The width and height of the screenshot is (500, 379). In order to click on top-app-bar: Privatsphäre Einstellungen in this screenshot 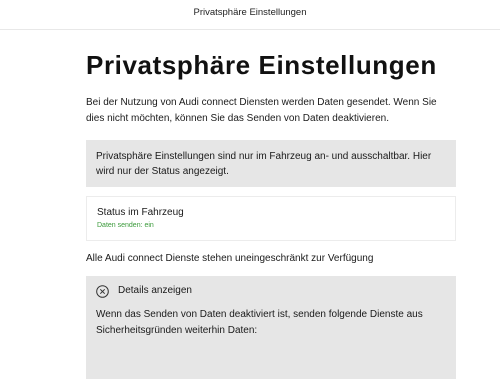, I will do `click(250, 15)`.